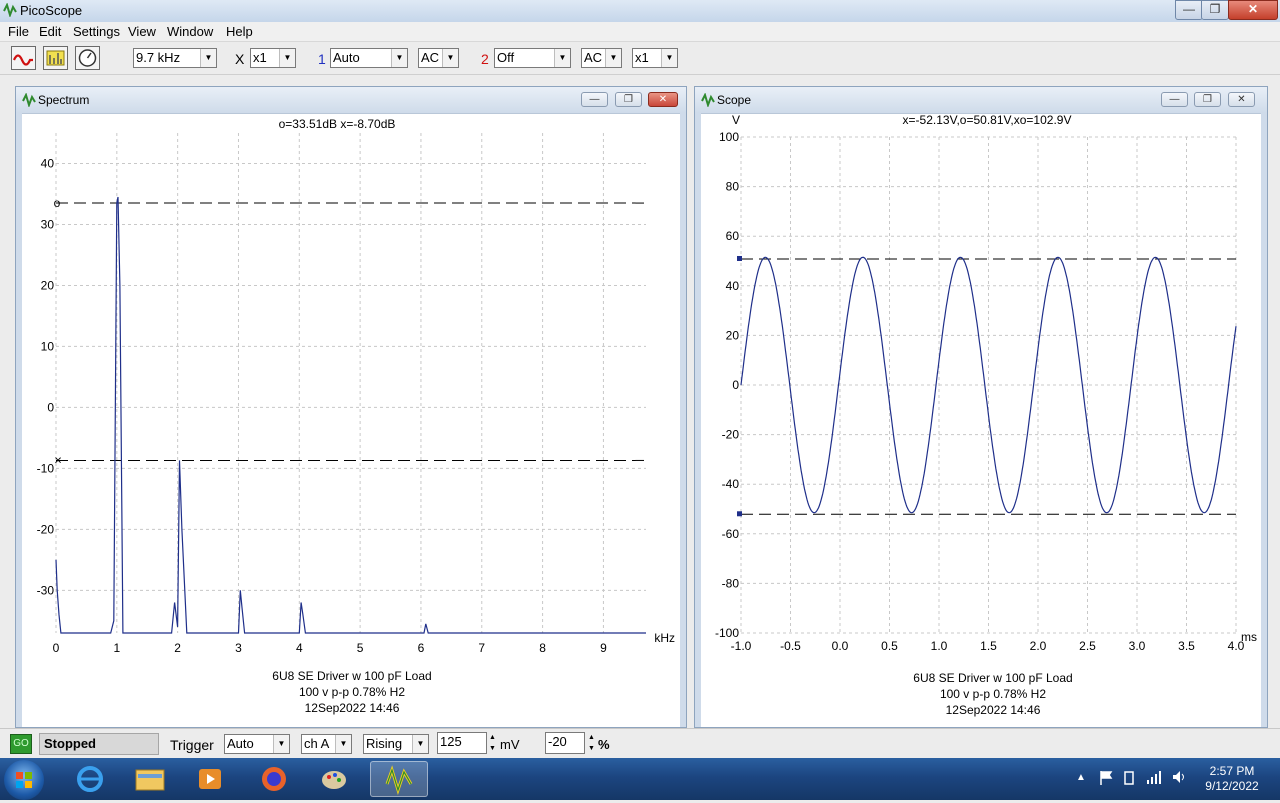  Describe the element at coordinates (481, 648) in the screenshot. I see `spectrum-x-tick: 7` at that location.